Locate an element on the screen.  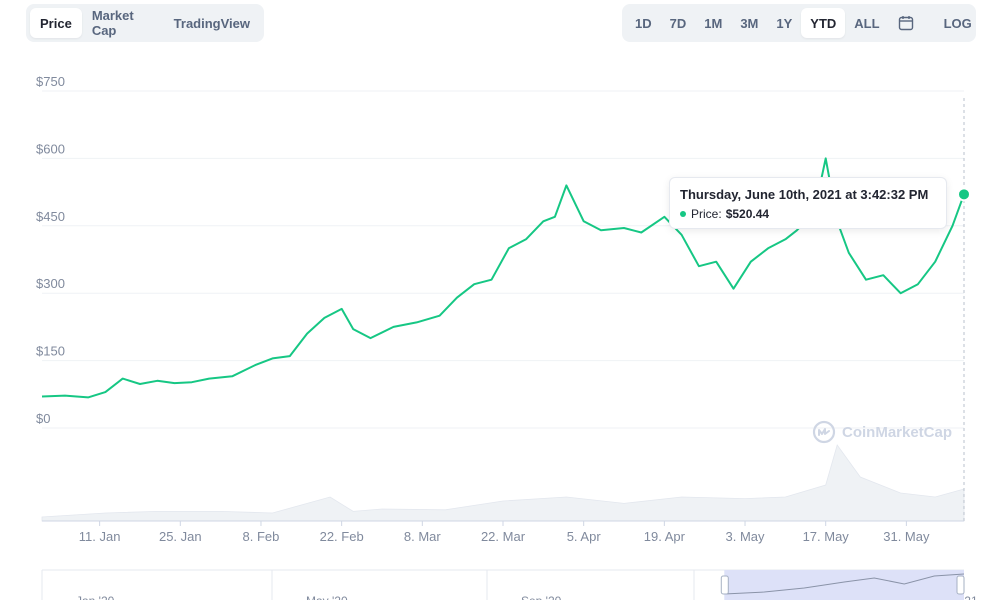
volume-area is located at coordinates (503, 483).